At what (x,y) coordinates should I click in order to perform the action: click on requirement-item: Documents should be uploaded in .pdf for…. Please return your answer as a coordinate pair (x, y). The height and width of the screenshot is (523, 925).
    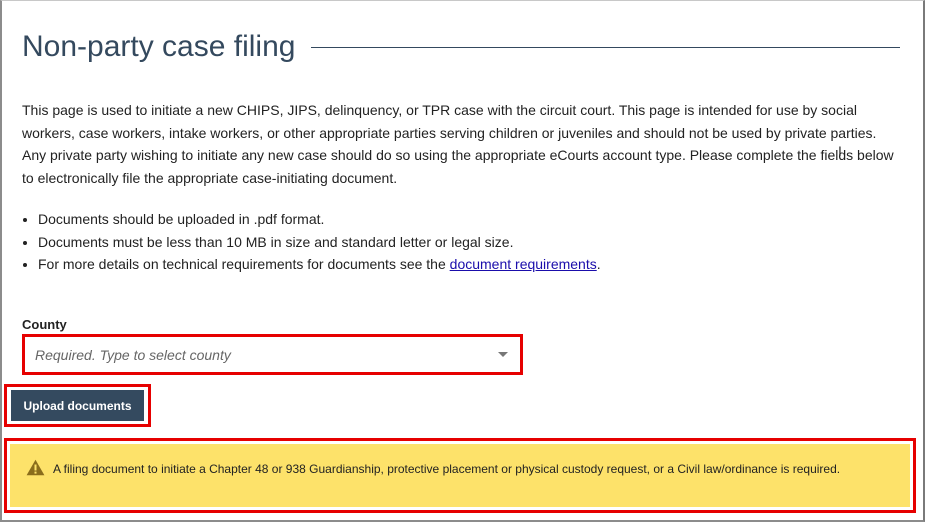
    Looking at the image, I should click on (478, 219).